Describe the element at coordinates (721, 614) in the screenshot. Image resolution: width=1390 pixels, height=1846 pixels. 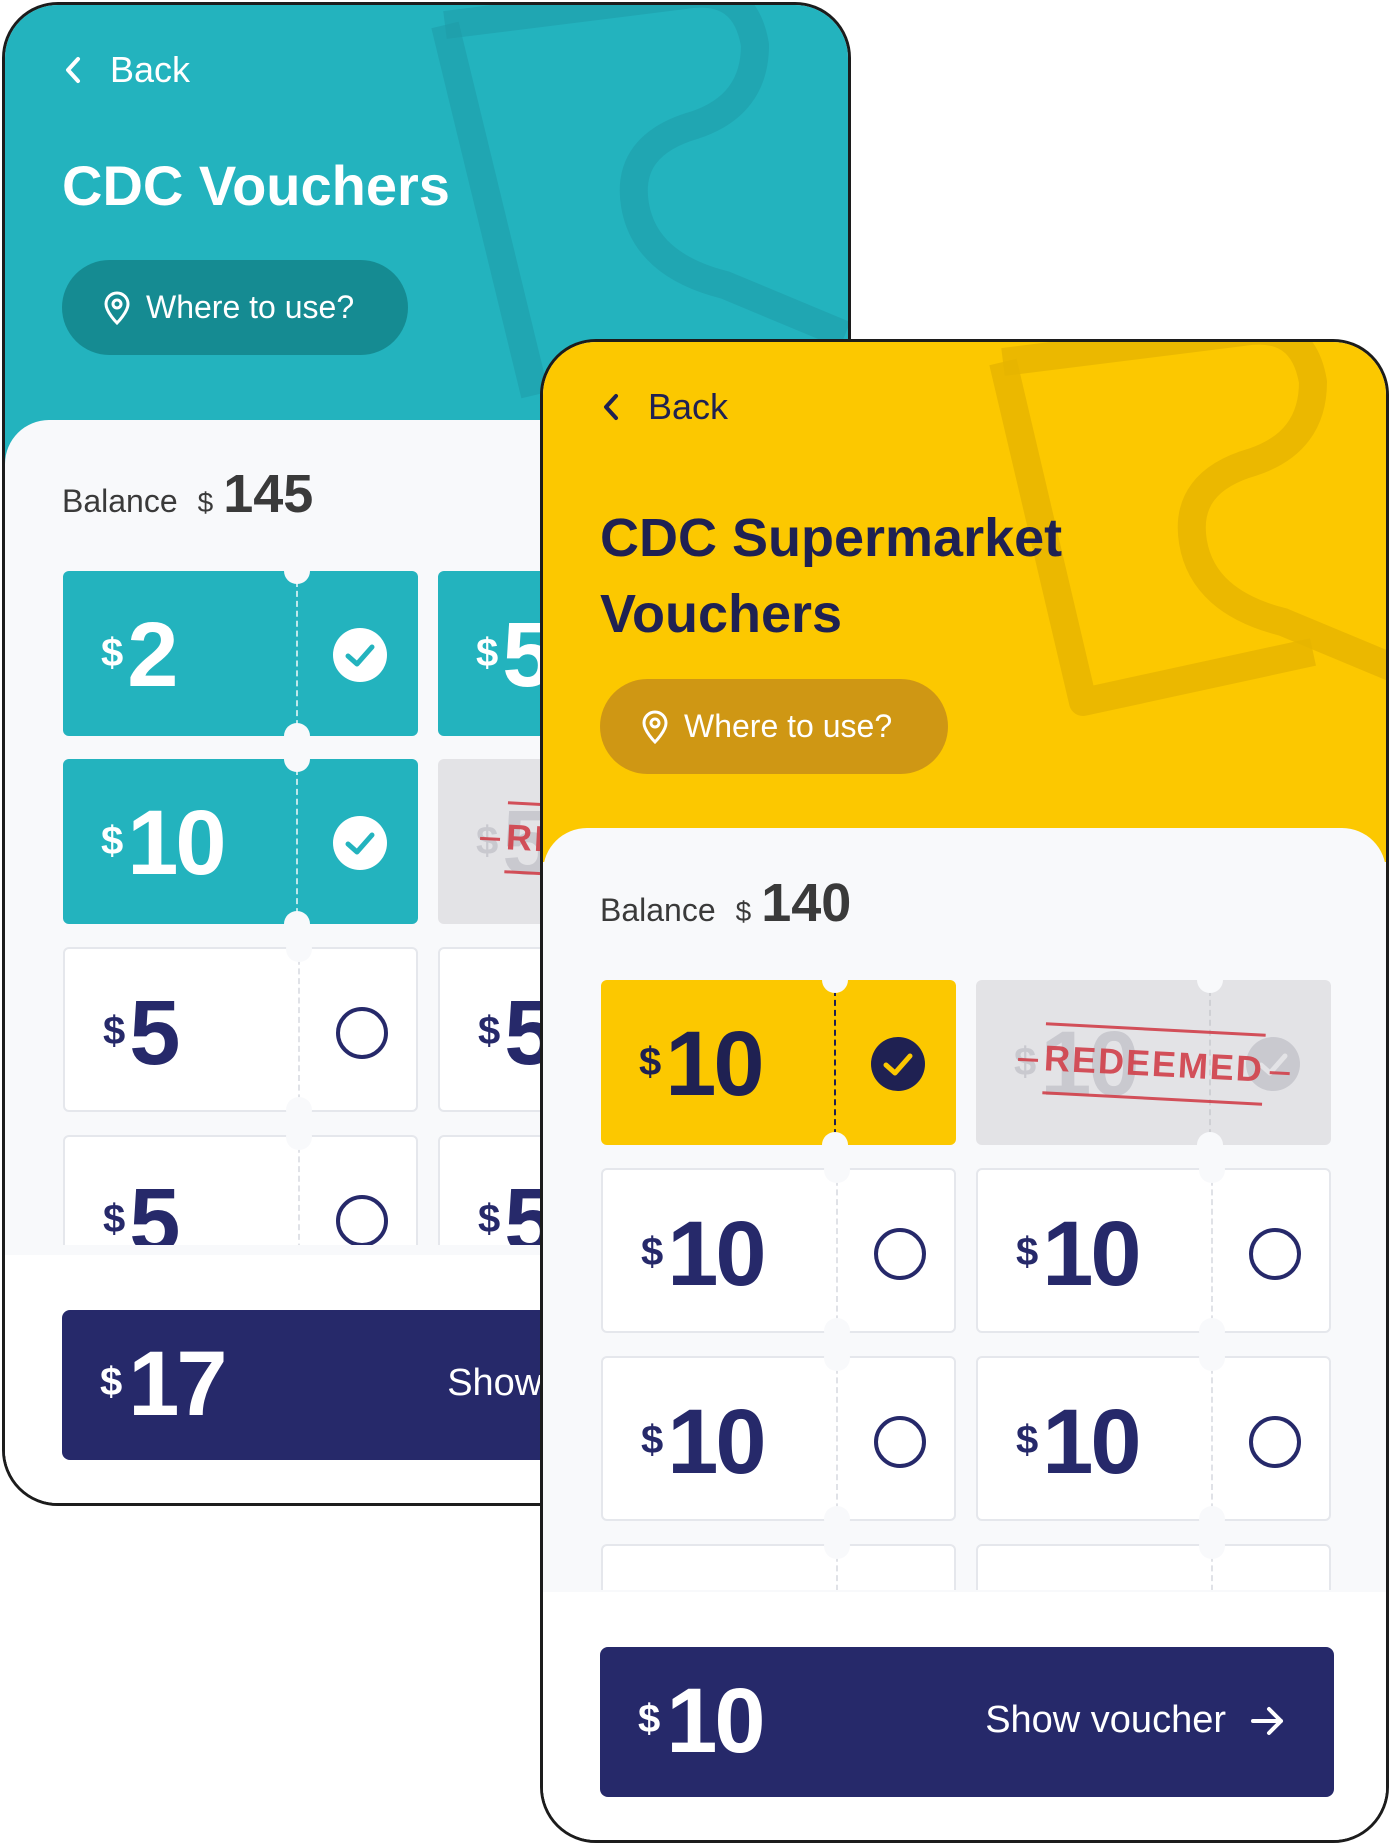
I see `page-title-line-2: Vouchers` at that location.